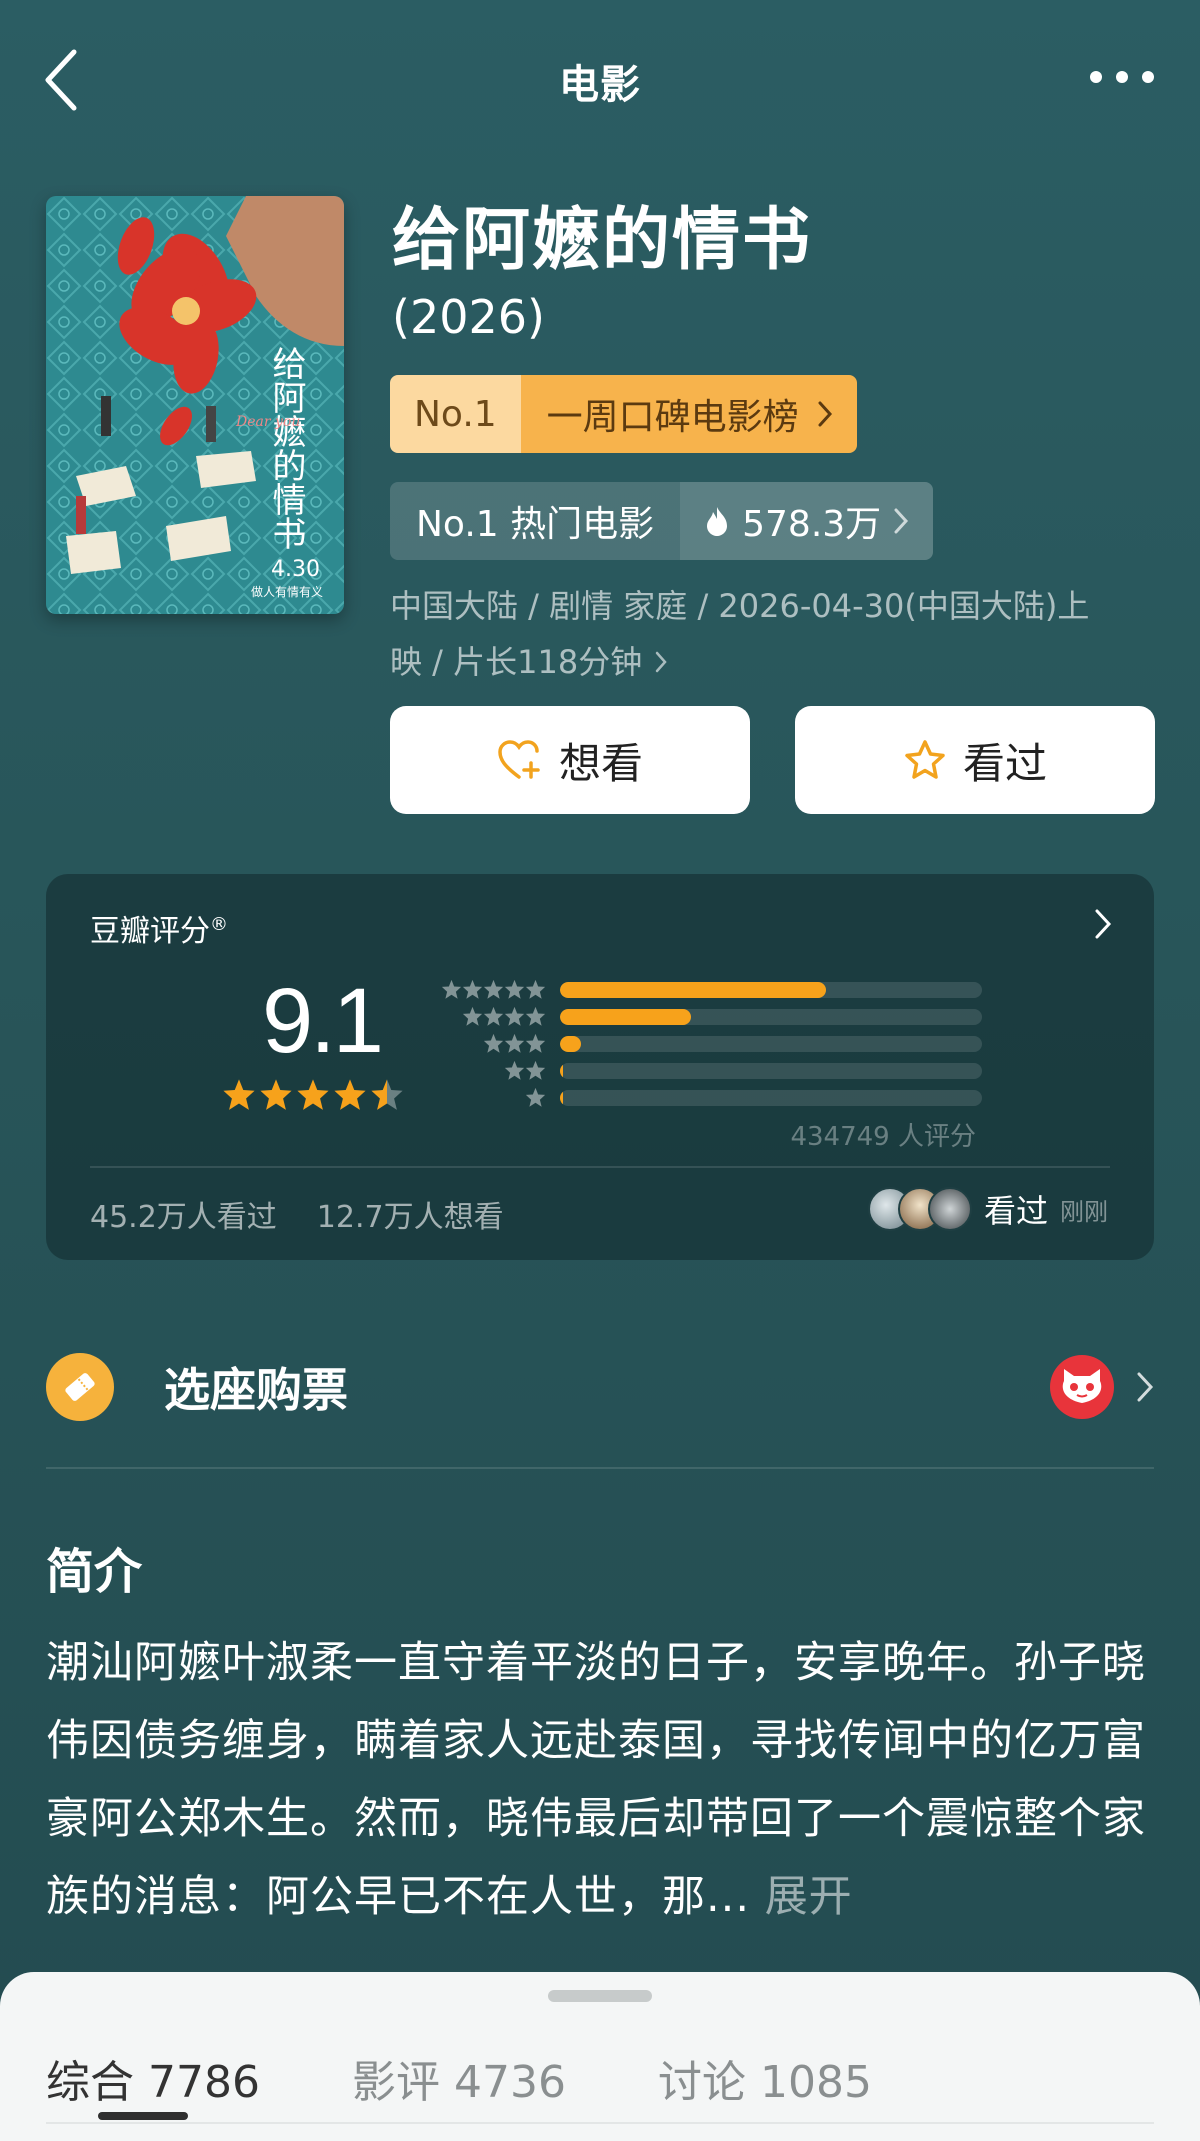 This screenshot has height=2141, width=1200. I want to click on tab-discussions: 讨论 1085, so click(765, 2078).